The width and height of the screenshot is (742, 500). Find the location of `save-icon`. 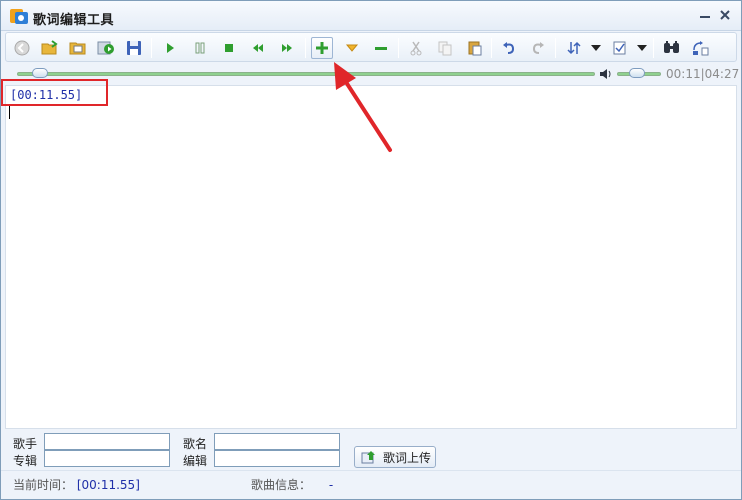

save-icon is located at coordinates (134, 48).